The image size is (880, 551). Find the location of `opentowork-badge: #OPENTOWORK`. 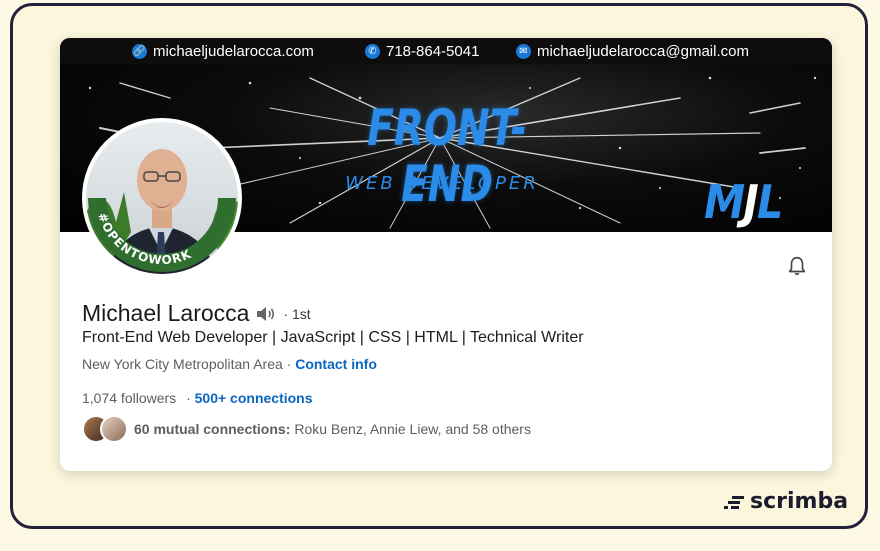

opentowork-badge: #OPENTOWORK is located at coordinates (144, 239).